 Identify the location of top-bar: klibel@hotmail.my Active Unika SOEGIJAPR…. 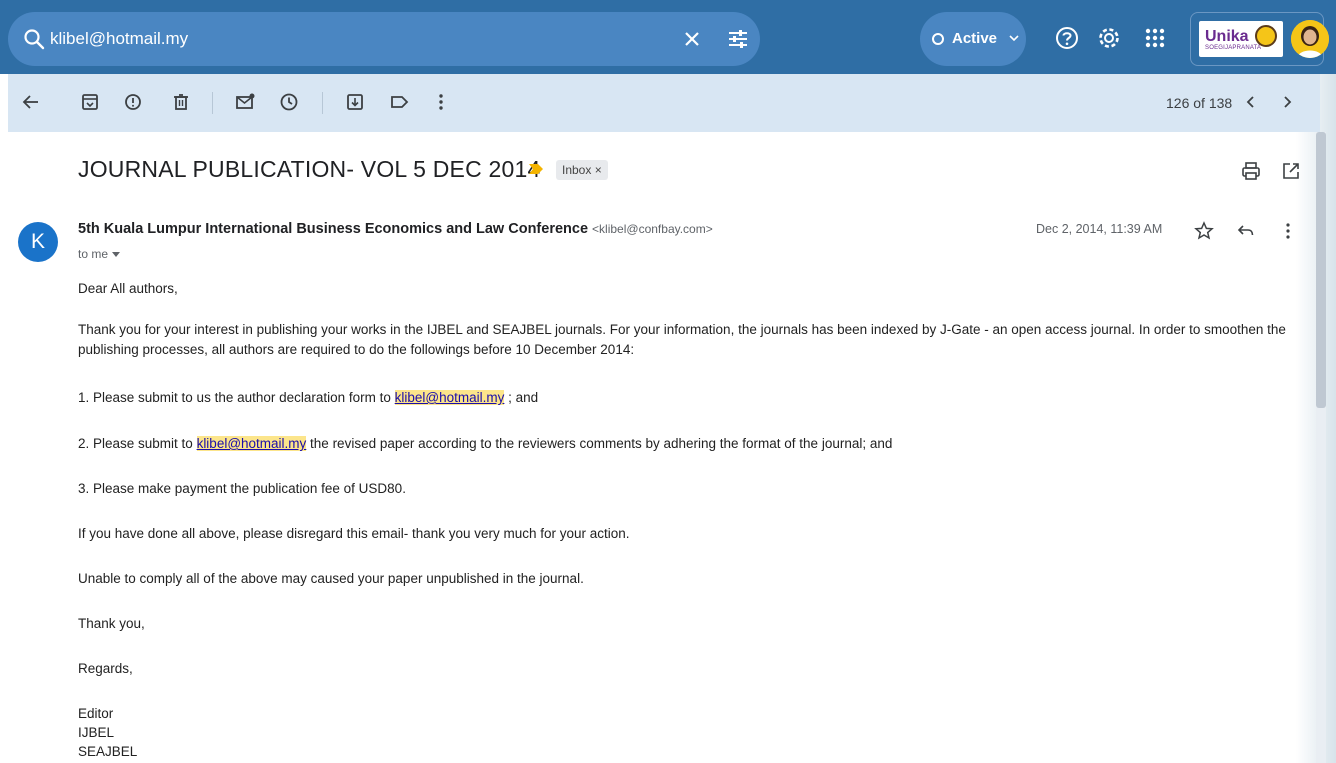
(668, 37).